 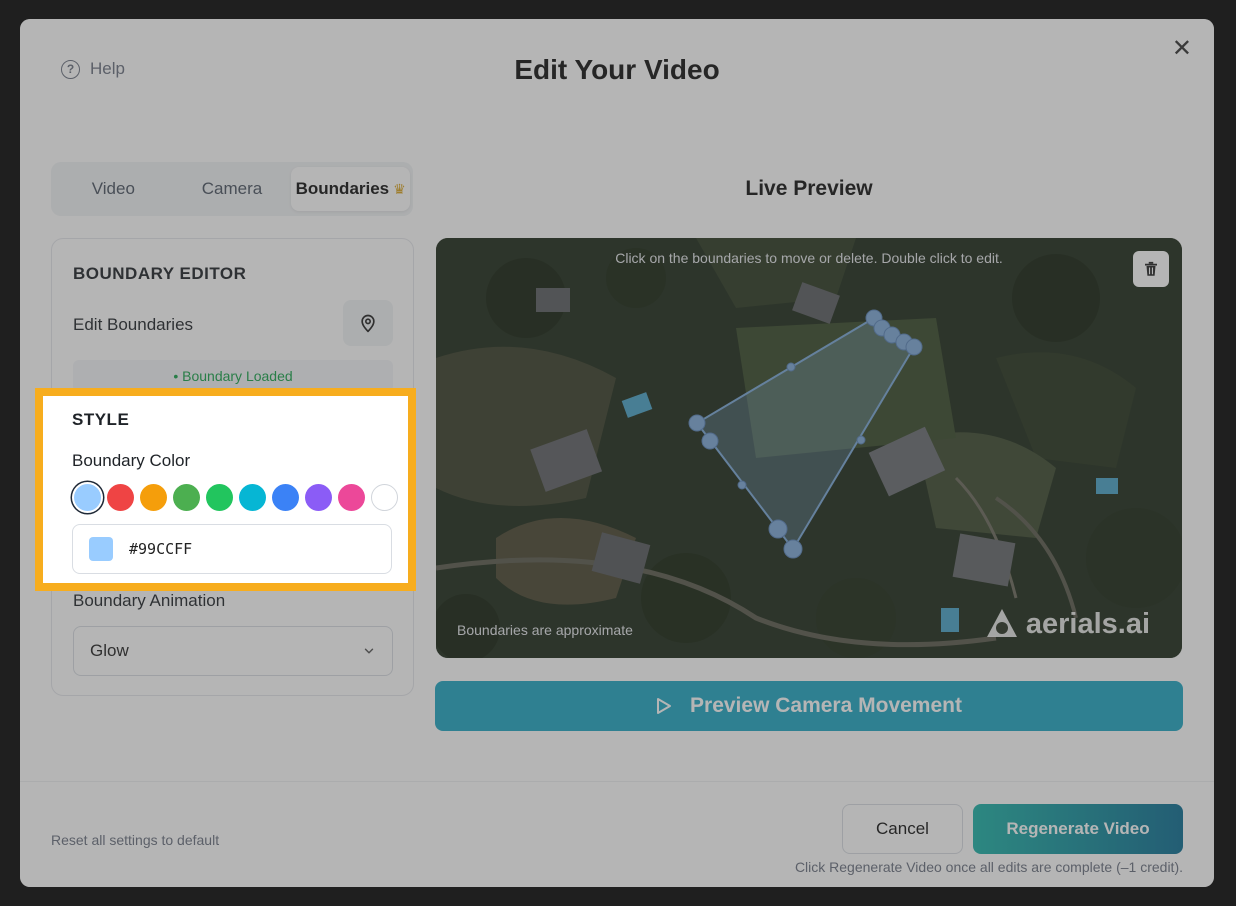 I want to click on boundary-editor-heading: BOUNDARY EDITOR, so click(x=160, y=273).